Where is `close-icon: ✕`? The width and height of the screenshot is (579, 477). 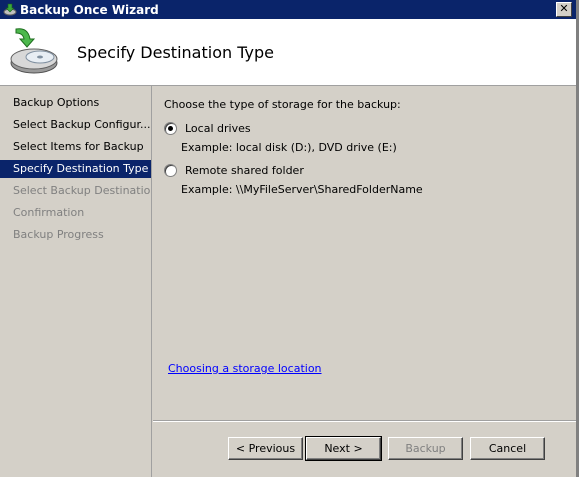
close-icon: ✕ is located at coordinates (564, 8).